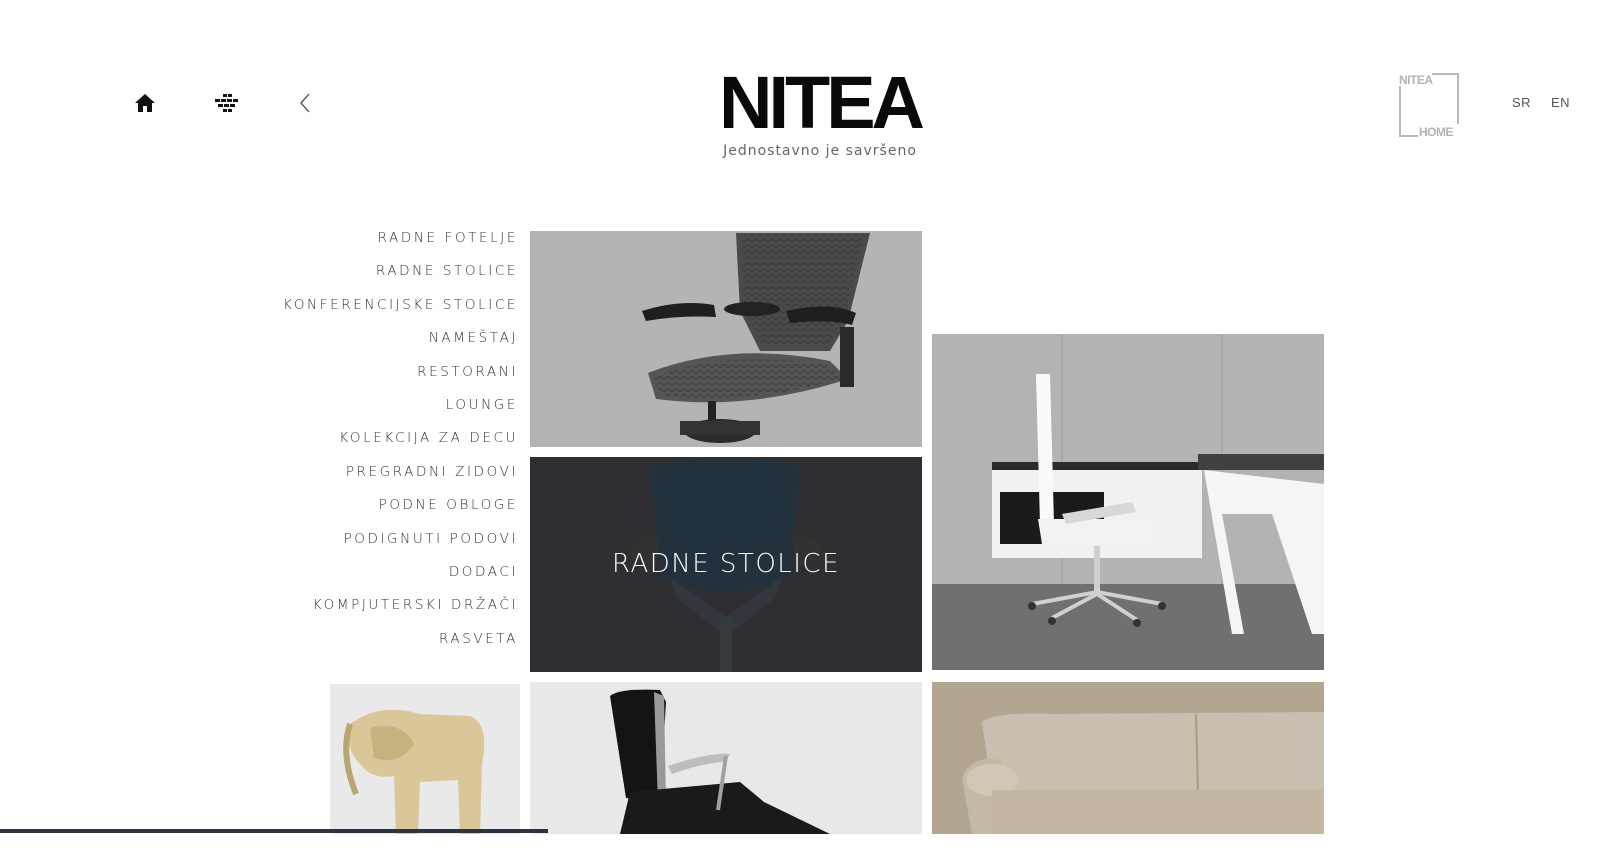  I want to click on badge-top-text: NITEA, so click(1416, 80).